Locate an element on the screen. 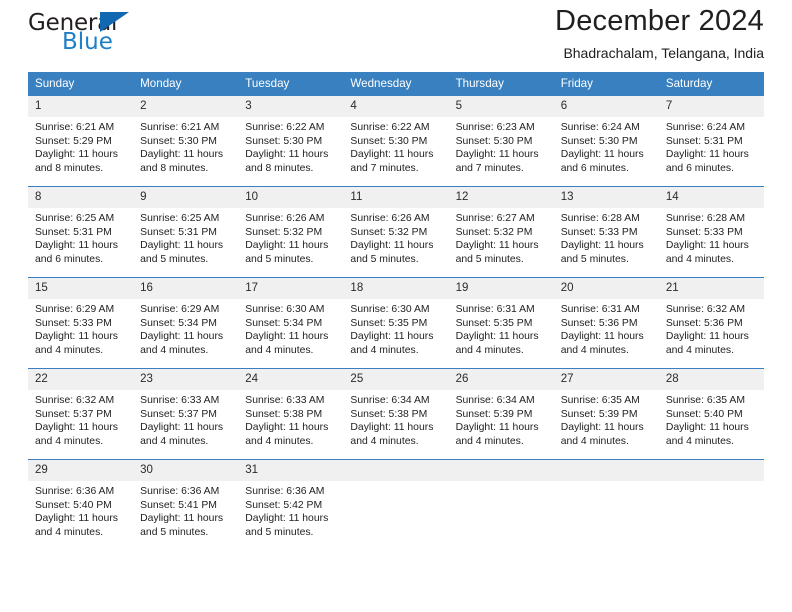  day-number: 21 is located at coordinates (711, 288).